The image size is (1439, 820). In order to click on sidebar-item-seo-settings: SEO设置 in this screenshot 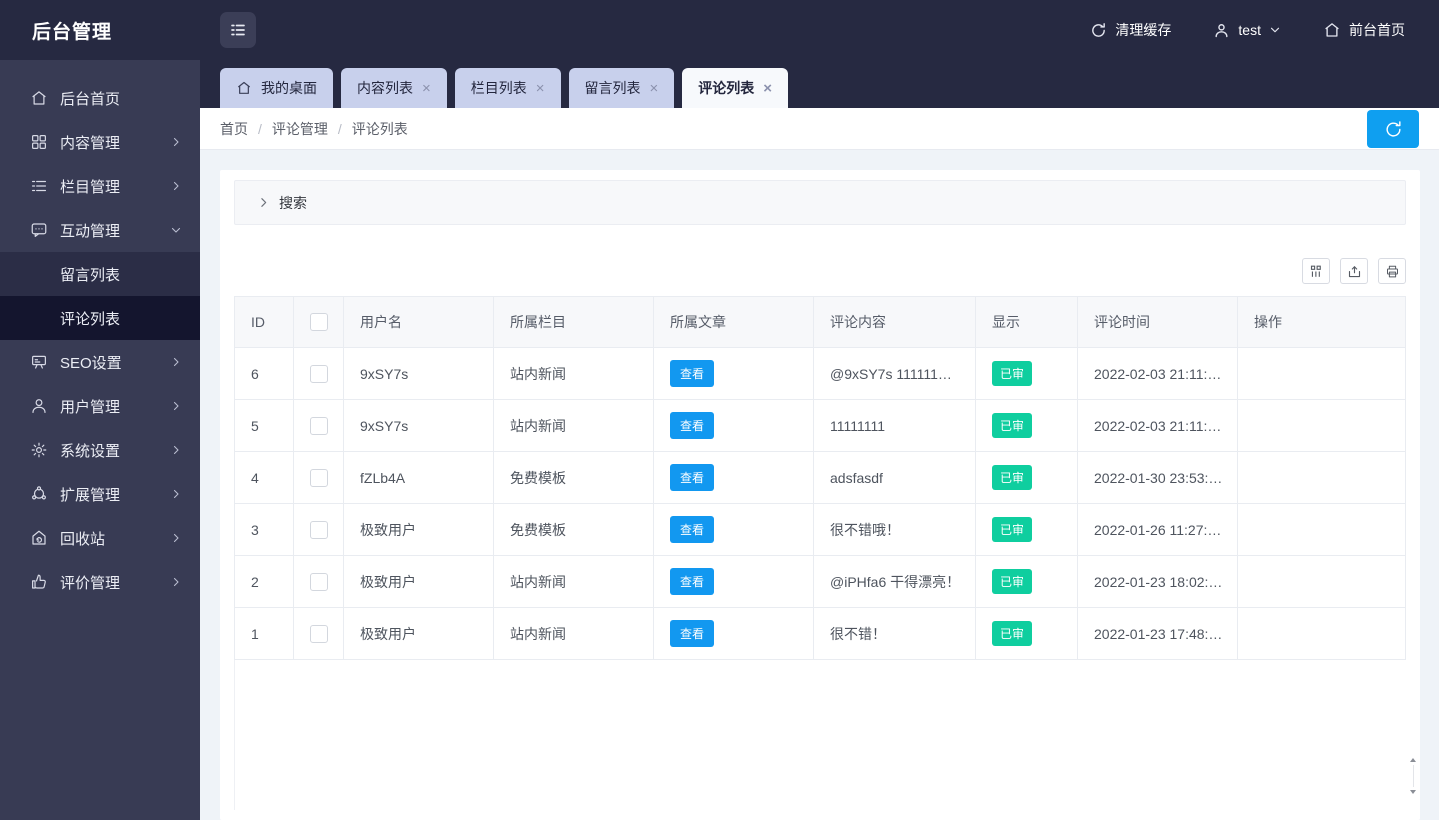, I will do `click(100, 362)`.